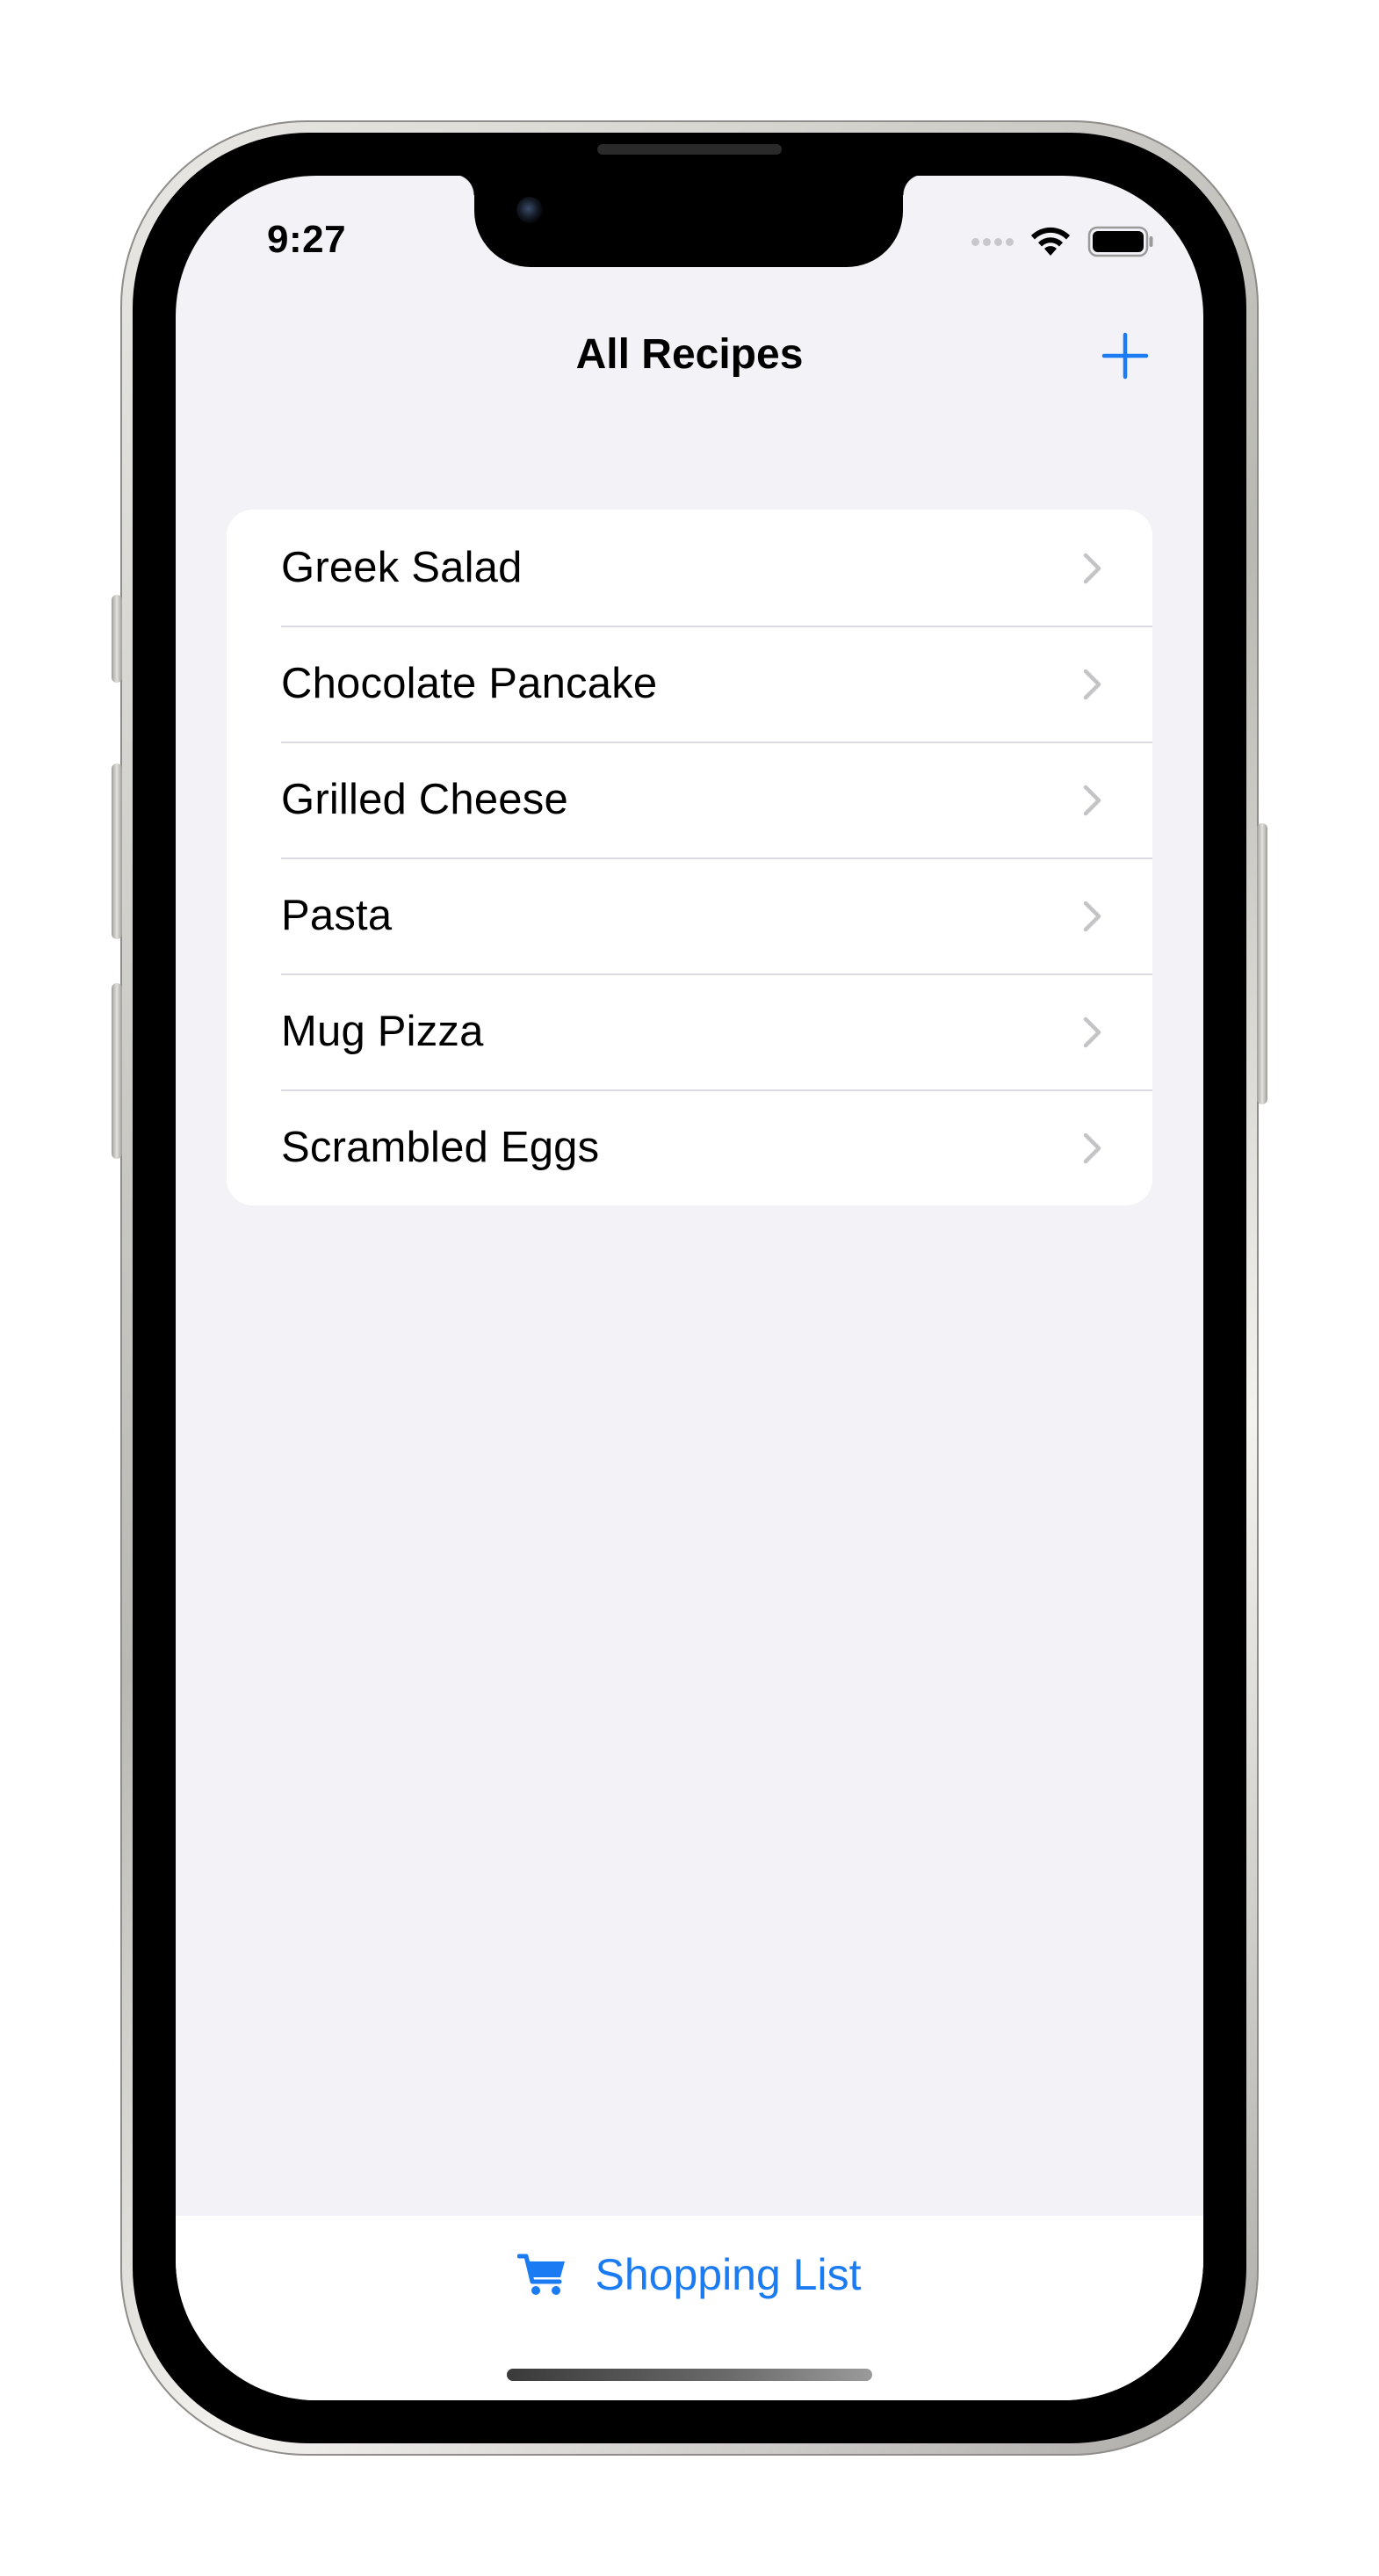  What do you see at coordinates (689, 915) in the screenshot?
I see `list-item-pasta: Pasta` at bounding box center [689, 915].